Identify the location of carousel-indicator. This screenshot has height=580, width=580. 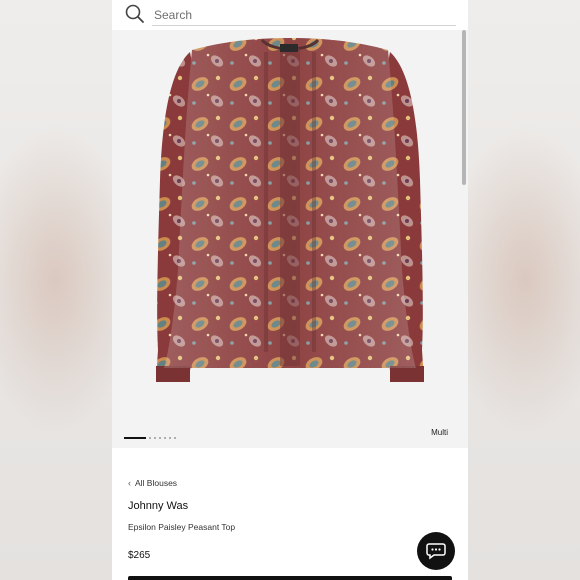
(150, 438).